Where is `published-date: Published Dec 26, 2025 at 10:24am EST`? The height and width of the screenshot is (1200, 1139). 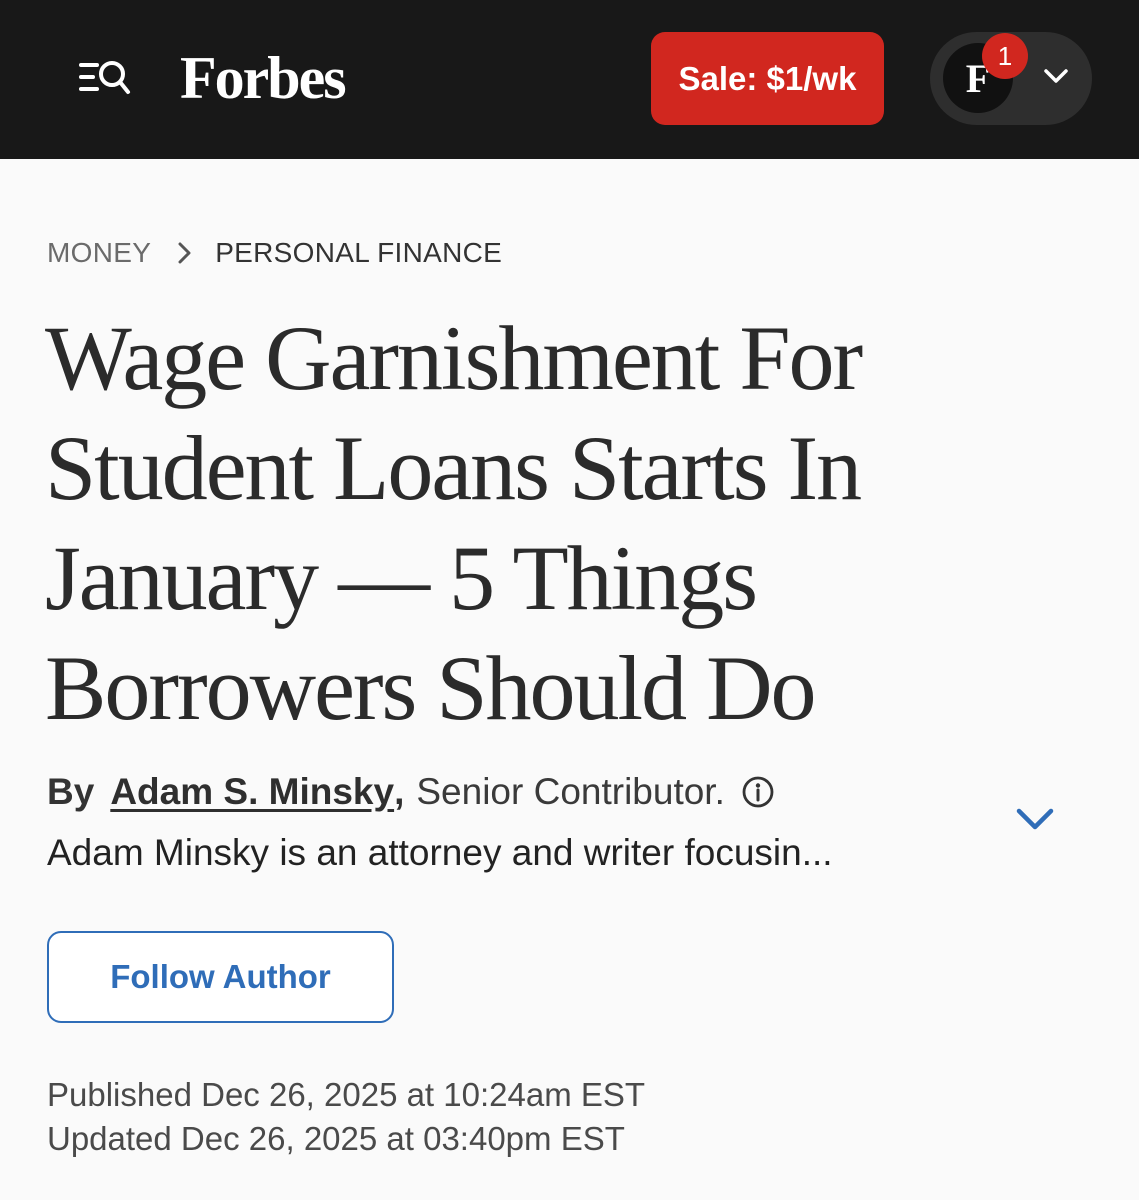
published-date: Published Dec 26, 2025 at 10:24am EST is located at coordinates (346, 1094).